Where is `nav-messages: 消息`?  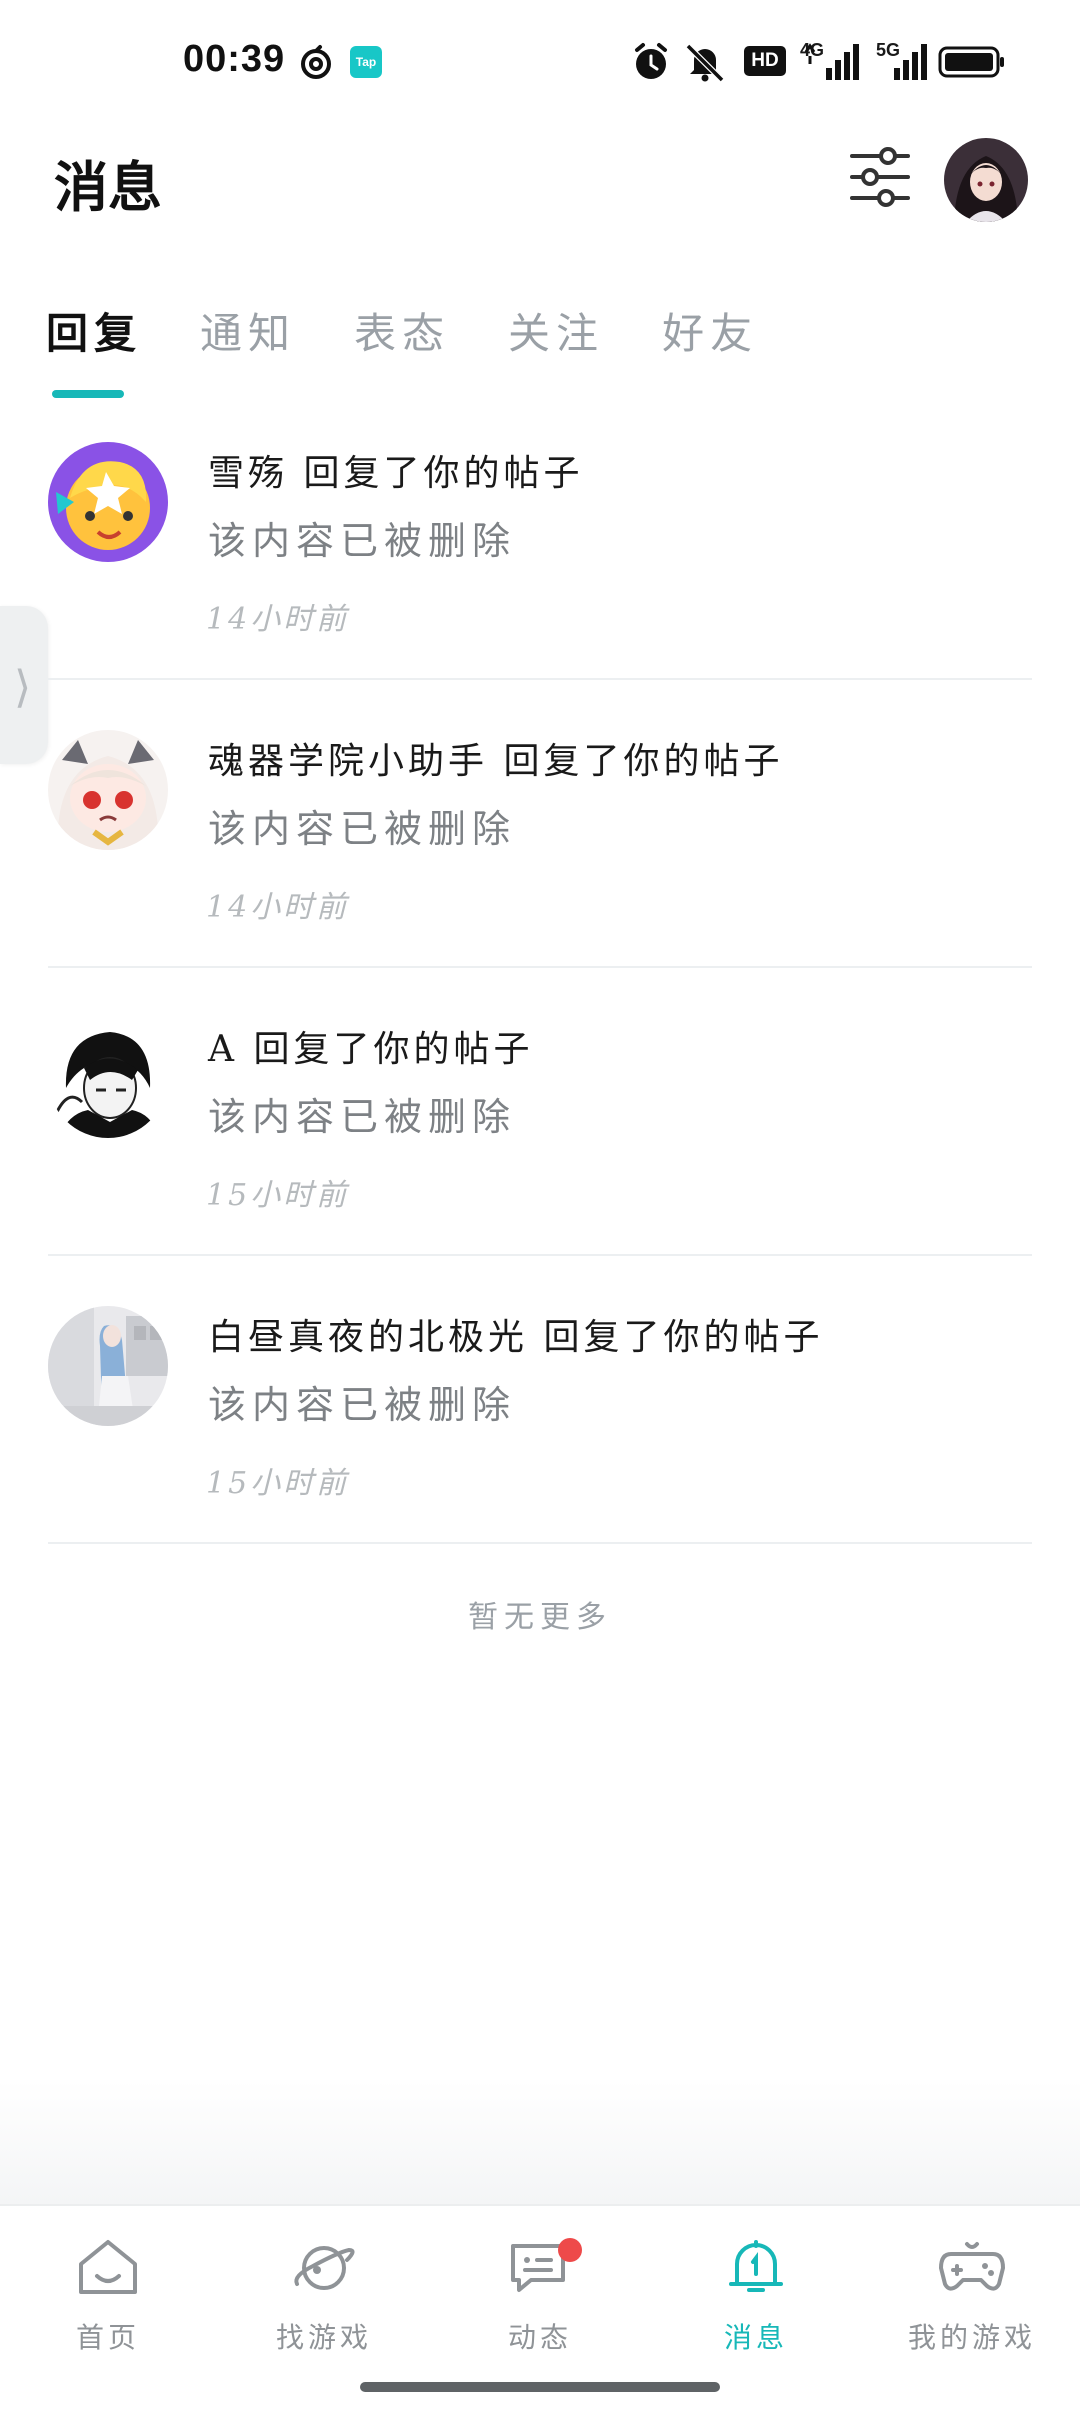 nav-messages: 消息 is located at coordinates (756, 2296).